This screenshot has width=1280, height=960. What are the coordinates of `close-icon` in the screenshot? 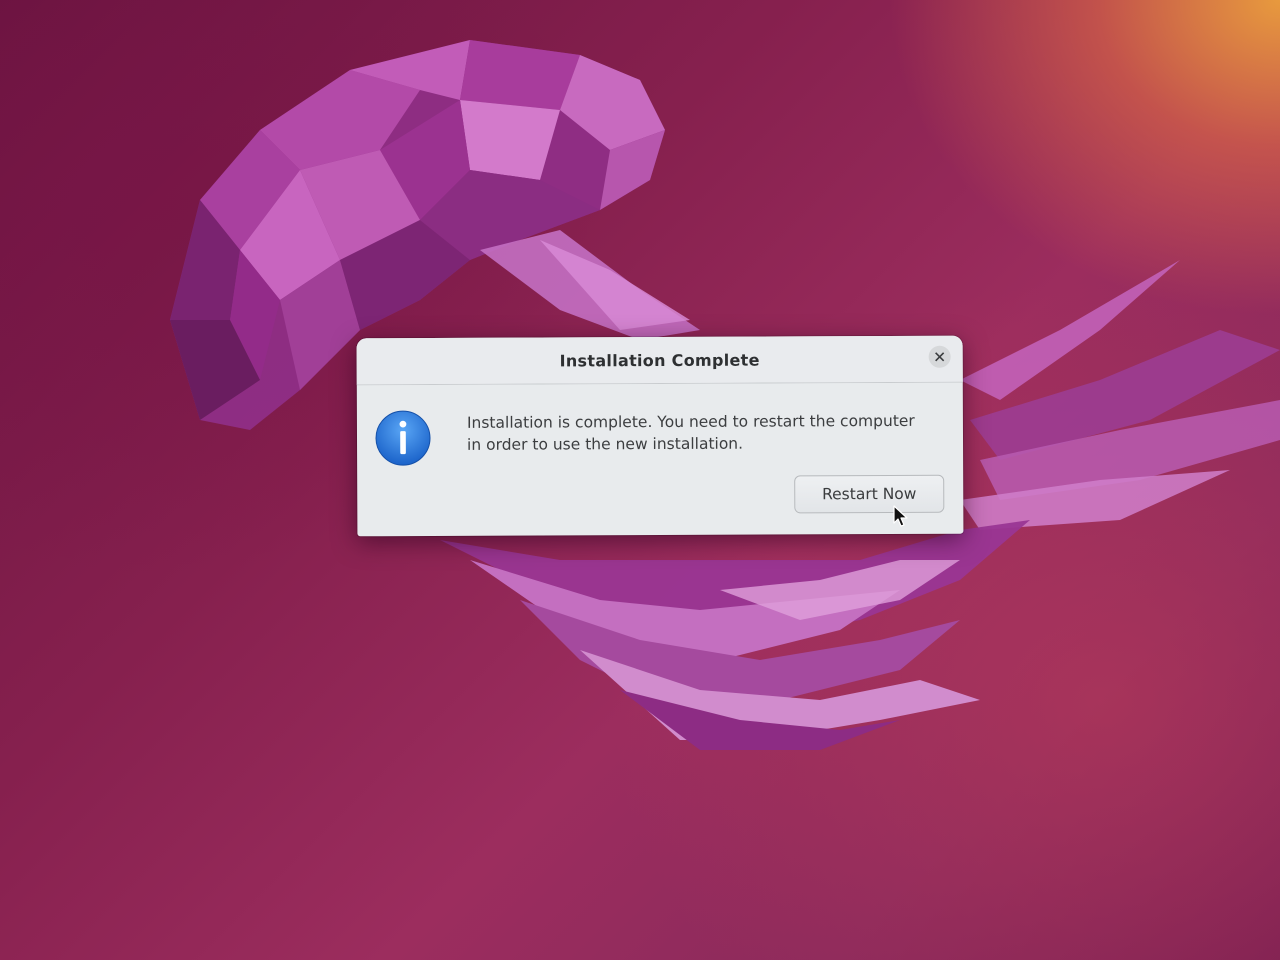 It's located at (940, 357).